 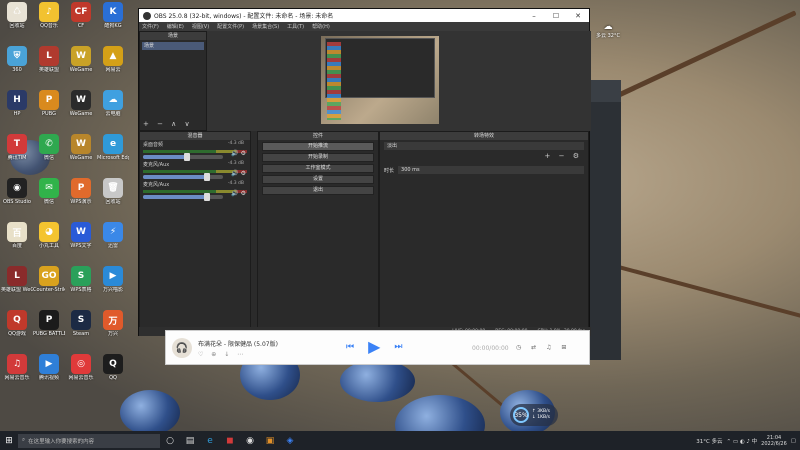 What do you see at coordinates (49, 367) in the screenshot?
I see `desktop-icon: ▶ 腾讯视频` at bounding box center [49, 367].